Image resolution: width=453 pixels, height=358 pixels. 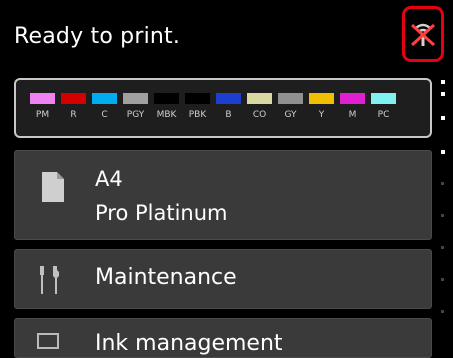 What do you see at coordinates (48, 341) in the screenshot?
I see `ink-management-icon` at bounding box center [48, 341].